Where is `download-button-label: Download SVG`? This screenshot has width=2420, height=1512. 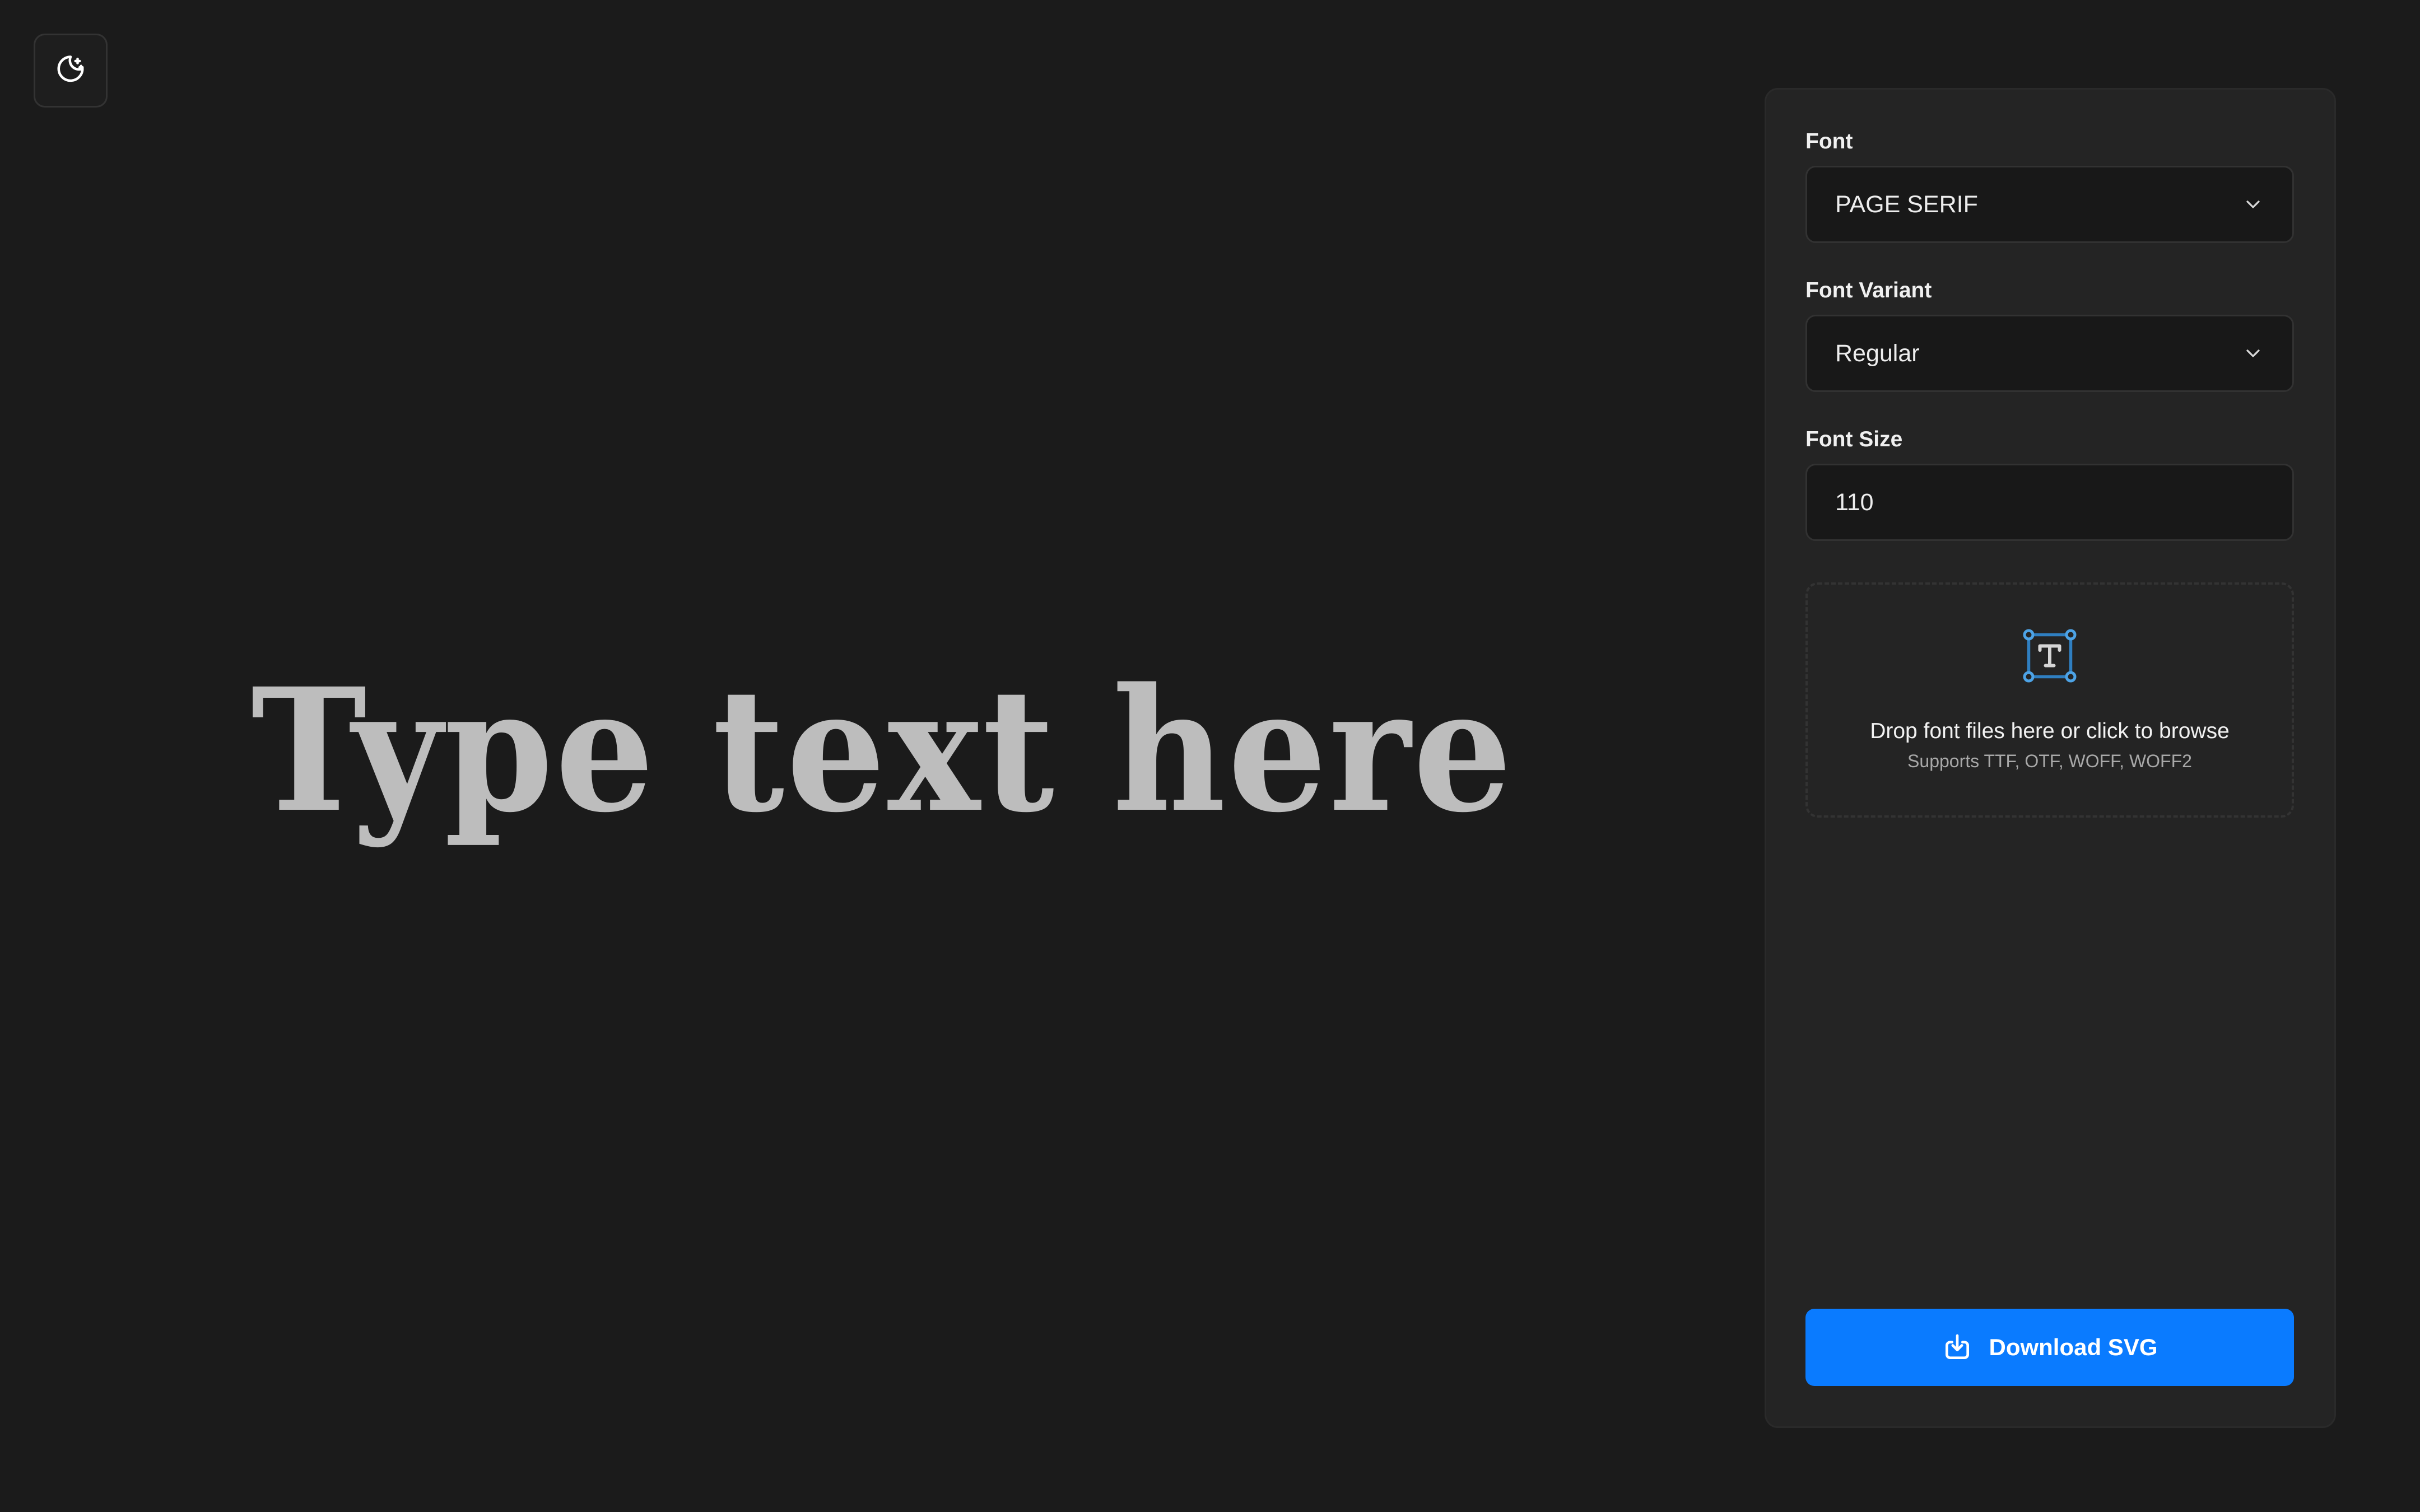
download-button-label: Download SVG is located at coordinates (2073, 1347).